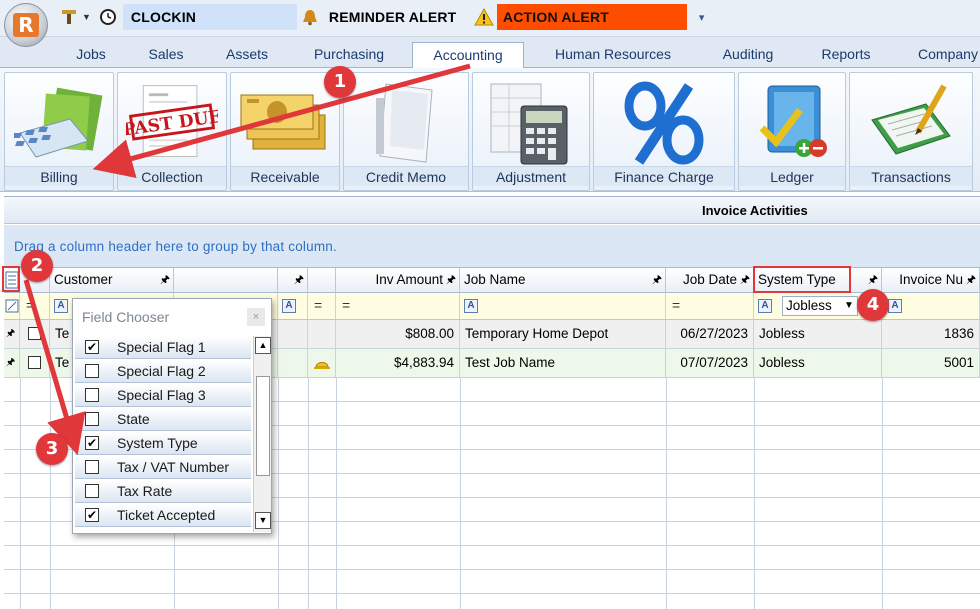 This screenshot has height=609, width=980. What do you see at coordinates (163, 515) in the screenshot?
I see `field-item-ticket-accepted: ✔ Ticket Accepted` at bounding box center [163, 515].